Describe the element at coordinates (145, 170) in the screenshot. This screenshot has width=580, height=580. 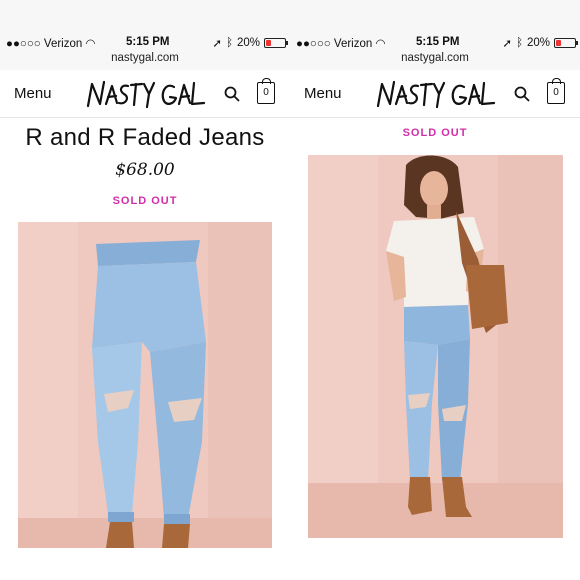
I see `product-price: $68.00` at that location.